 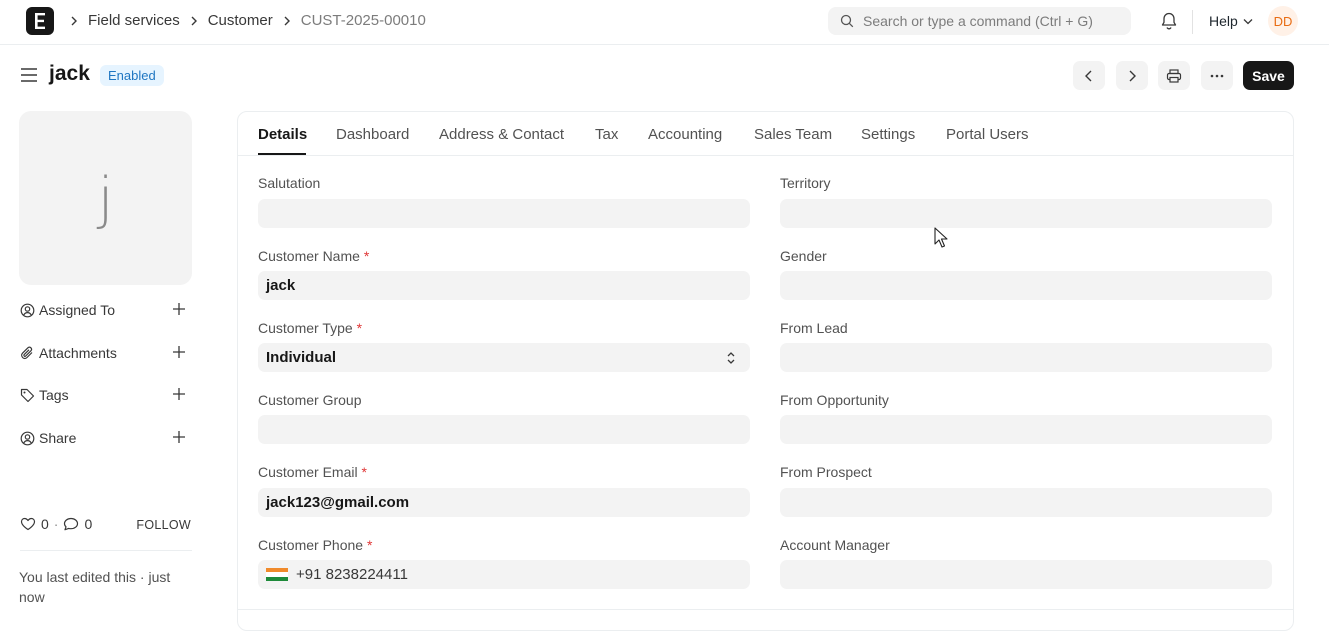 What do you see at coordinates (1026, 502) in the screenshot?
I see `from-prospect-field` at bounding box center [1026, 502].